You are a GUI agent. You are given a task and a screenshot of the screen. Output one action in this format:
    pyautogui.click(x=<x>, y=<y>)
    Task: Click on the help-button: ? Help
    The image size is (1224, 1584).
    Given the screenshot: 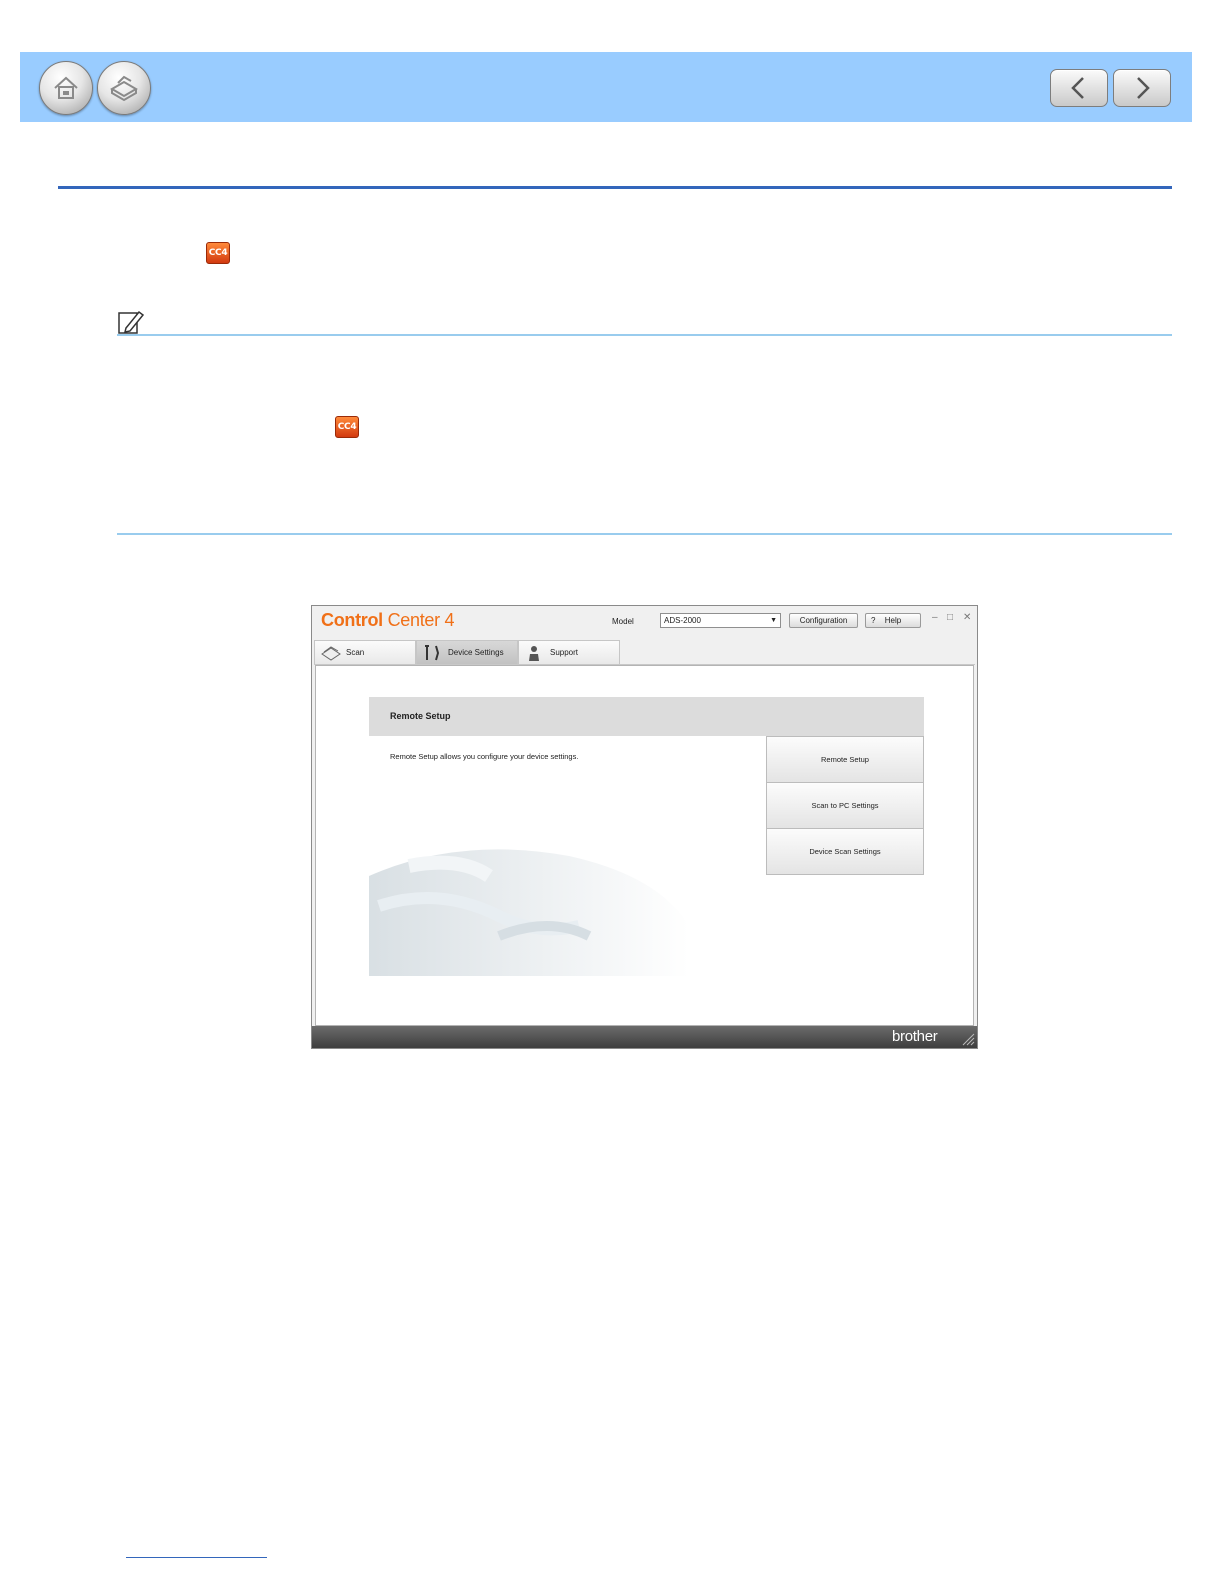 What is the action you would take?
    pyautogui.click(x=893, y=620)
    